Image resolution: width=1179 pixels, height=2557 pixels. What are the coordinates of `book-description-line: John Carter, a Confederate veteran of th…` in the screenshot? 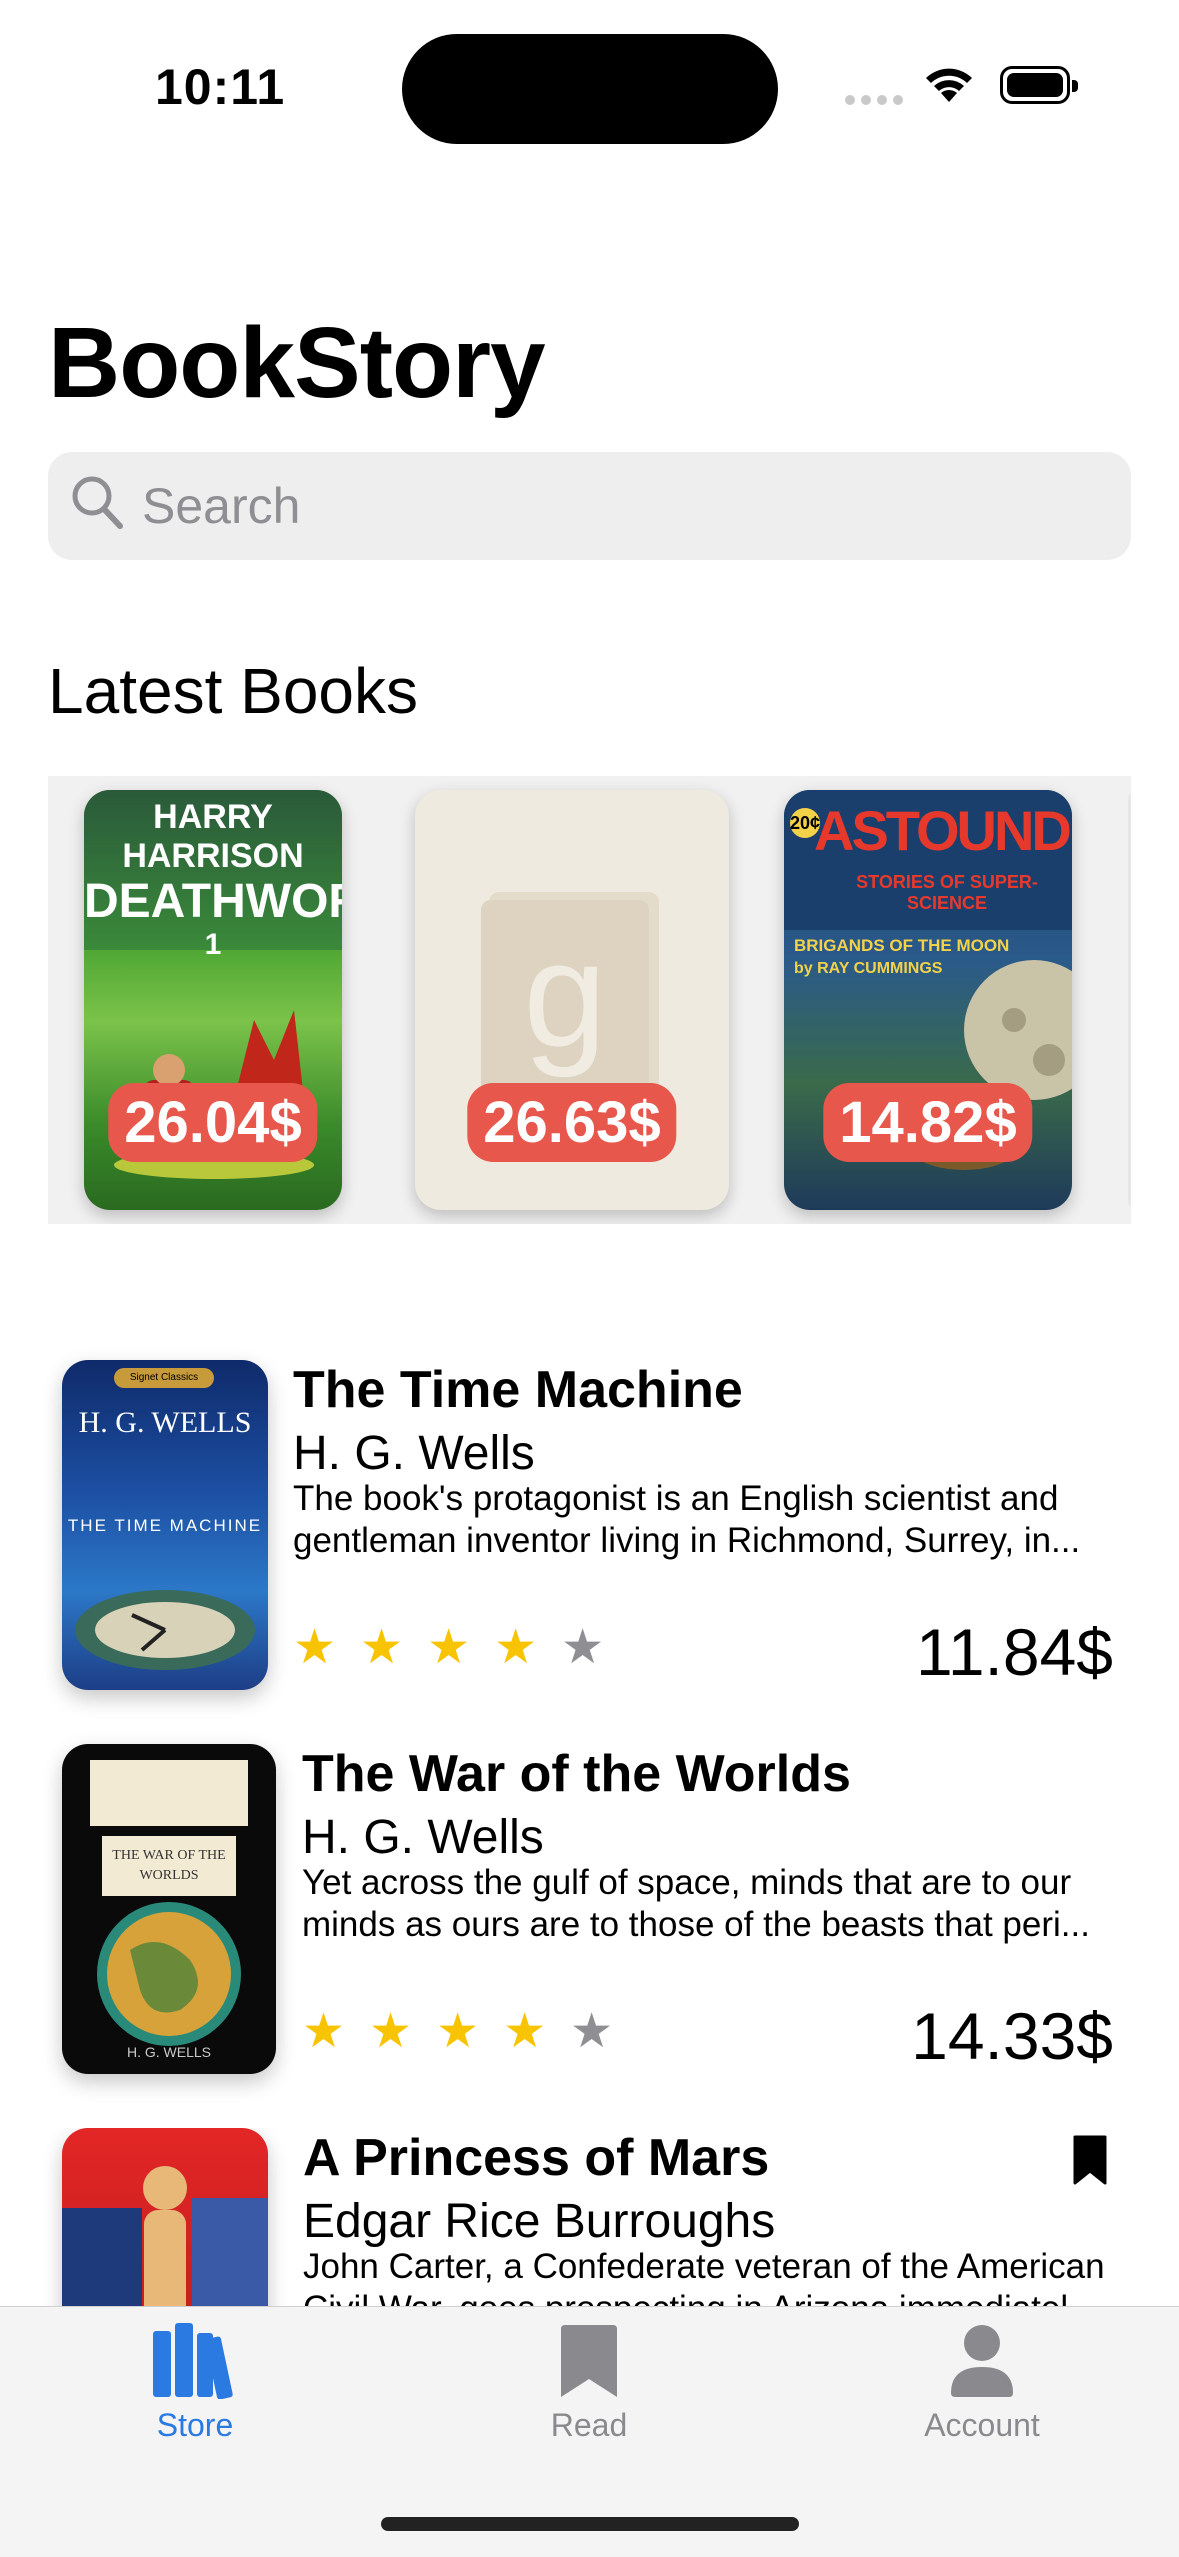 It's located at (704, 2266).